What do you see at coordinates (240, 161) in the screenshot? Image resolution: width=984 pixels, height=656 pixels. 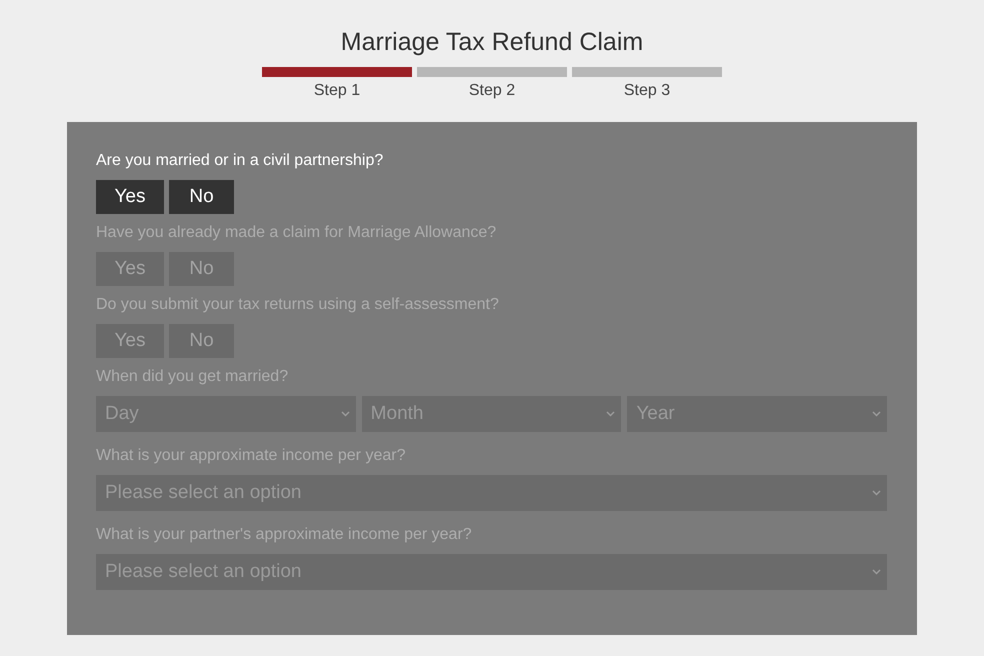 I see `question-label: Are you married or in a civil partnership?` at bounding box center [240, 161].